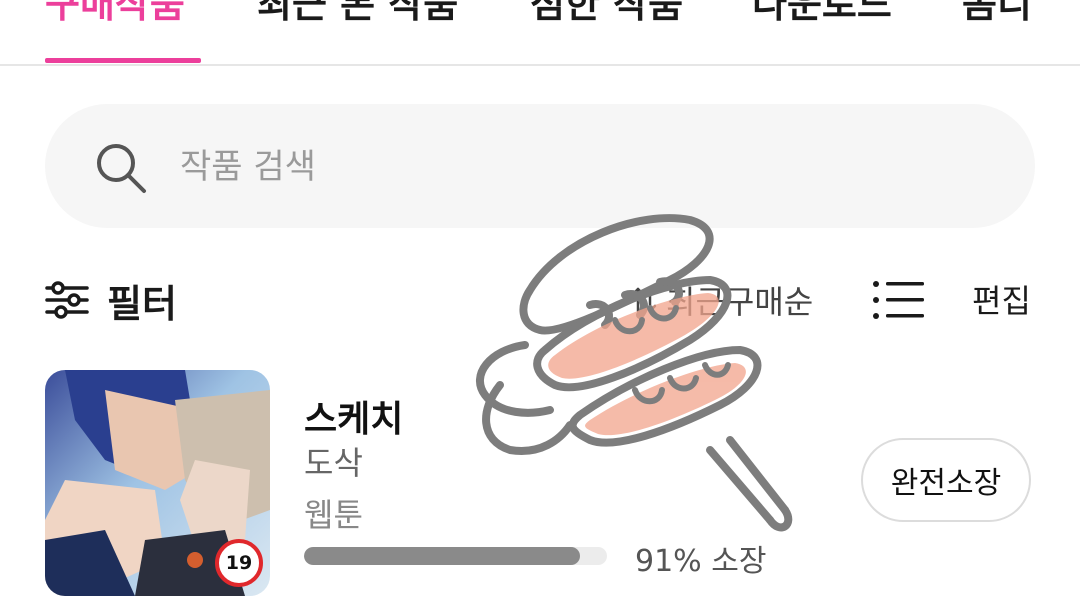  Describe the element at coordinates (644, 300) in the screenshot. I see `sort-arrows-icon` at that location.